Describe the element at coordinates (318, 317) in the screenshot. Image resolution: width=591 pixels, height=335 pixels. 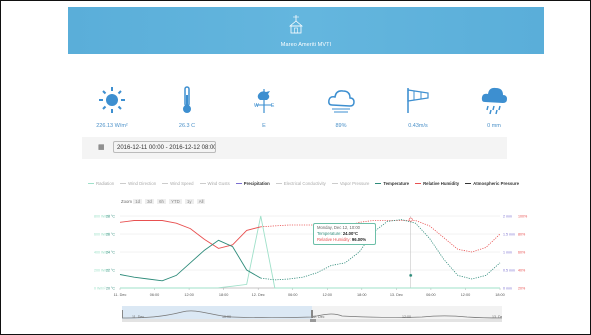
I see `navigator-label: 12. Dec` at that location.